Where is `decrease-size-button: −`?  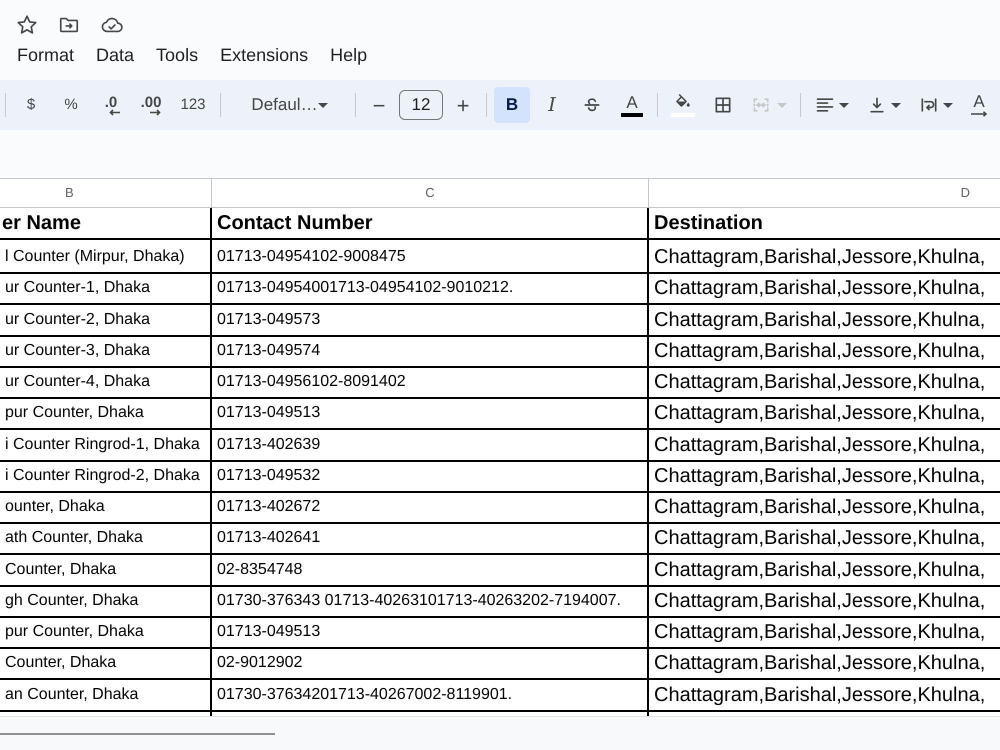
decrease-size-button: − is located at coordinates (379, 105).